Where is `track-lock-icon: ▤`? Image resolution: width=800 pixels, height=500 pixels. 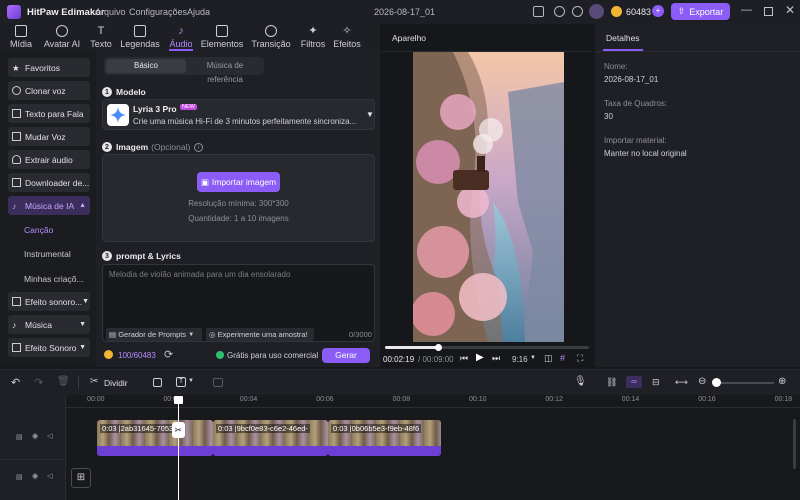 track-lock-icon: ▤ is located at coordinates (19, 437).